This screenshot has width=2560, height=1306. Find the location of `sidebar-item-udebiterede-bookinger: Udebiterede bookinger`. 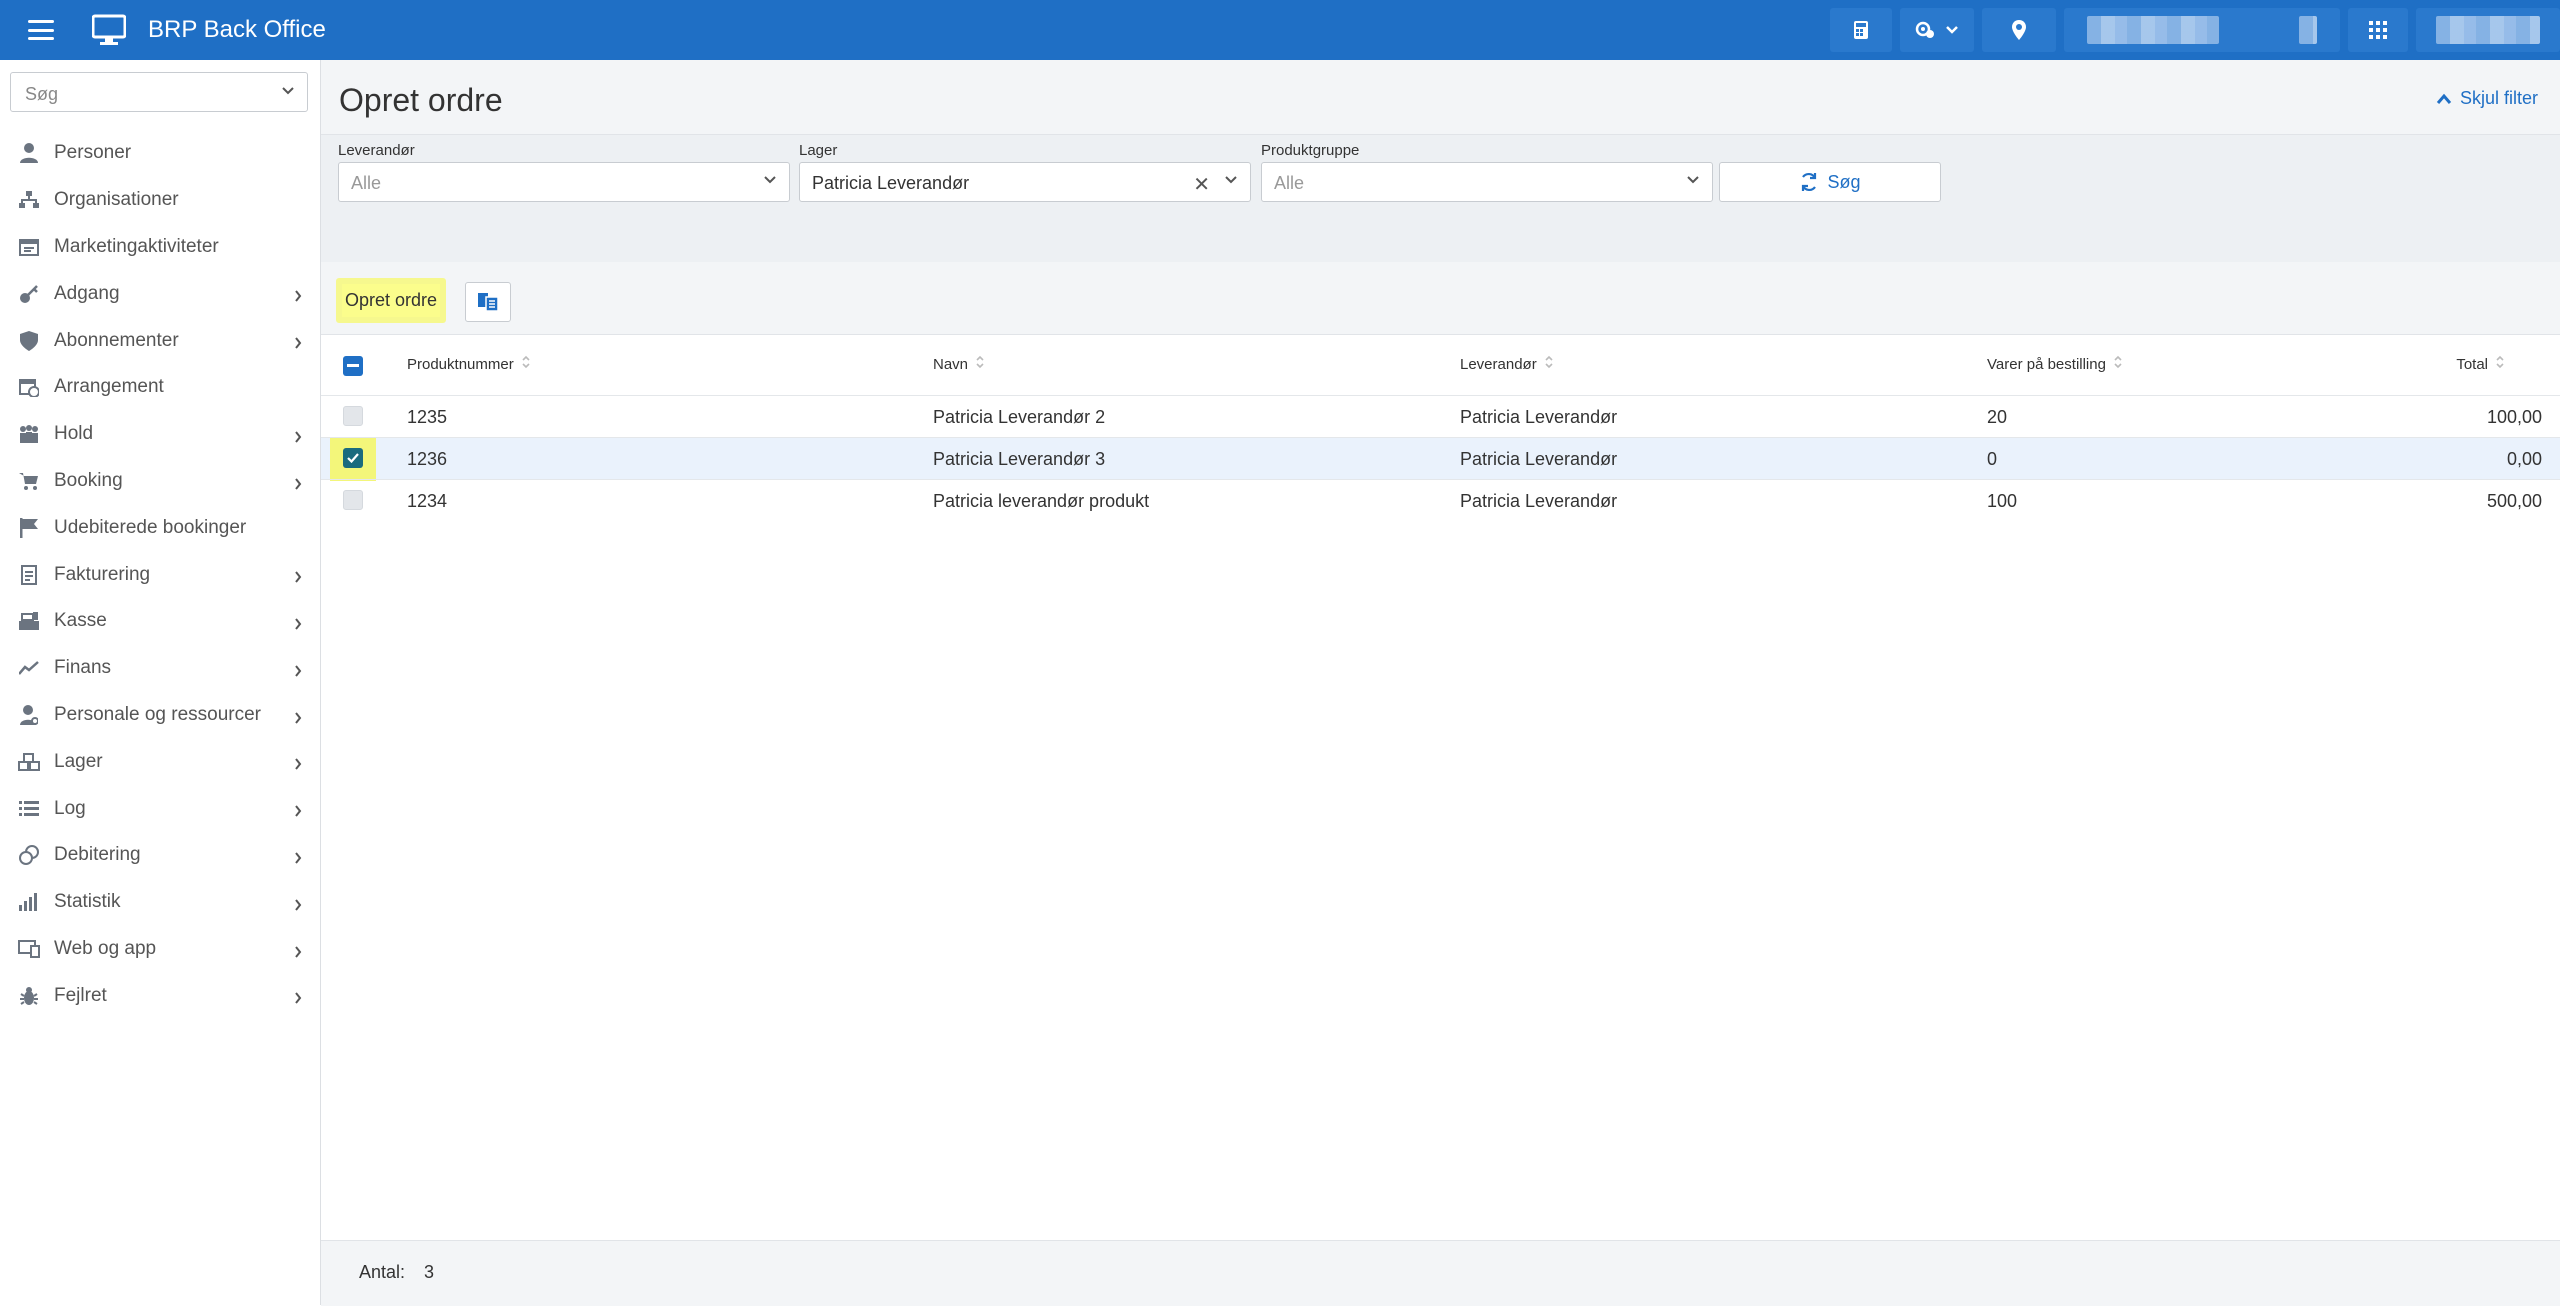

sidebar-item-udebiterede-bookinger: Udebiterede bookinger is located at coordinates (160, 527).